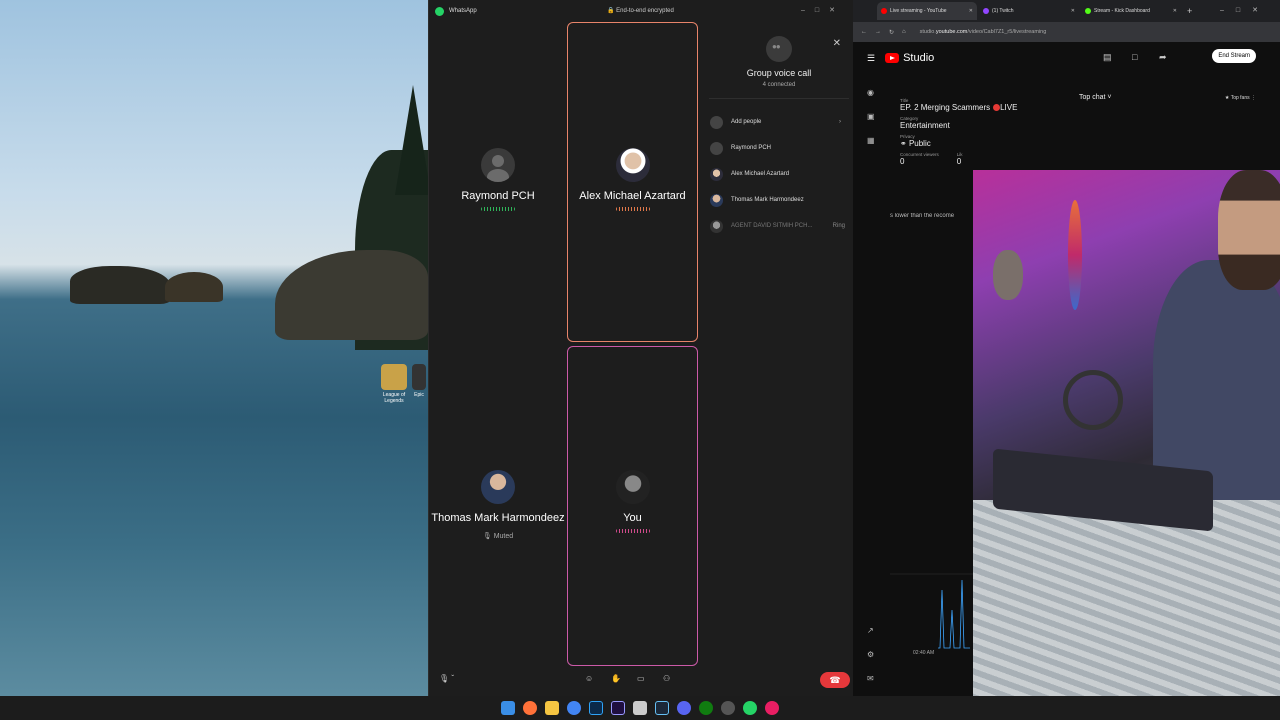  What do you see at coordinates (446, 678) in the screenshot?
I see `microphone-icon: 🎙 ˇ` at bounding box center [446, 678].